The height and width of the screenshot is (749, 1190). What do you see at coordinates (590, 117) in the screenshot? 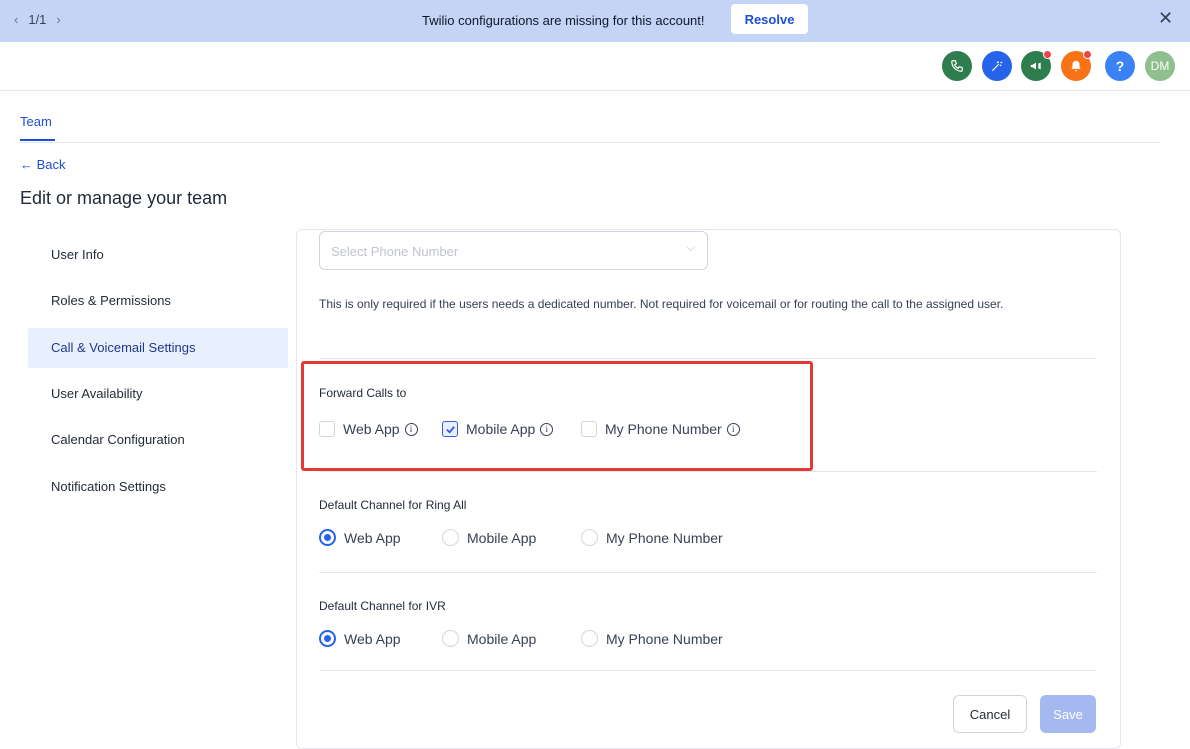
I see `tab-bar: Team` at bounding box center [590, 117].